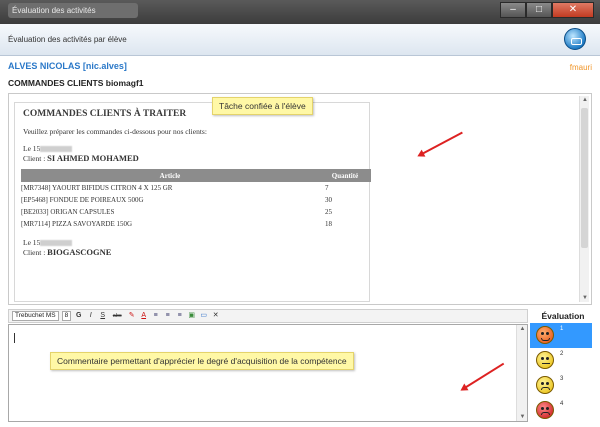 The height and width of the screenshot is (427, 600). I want to click on scroll-thumb, so click(584, 178).